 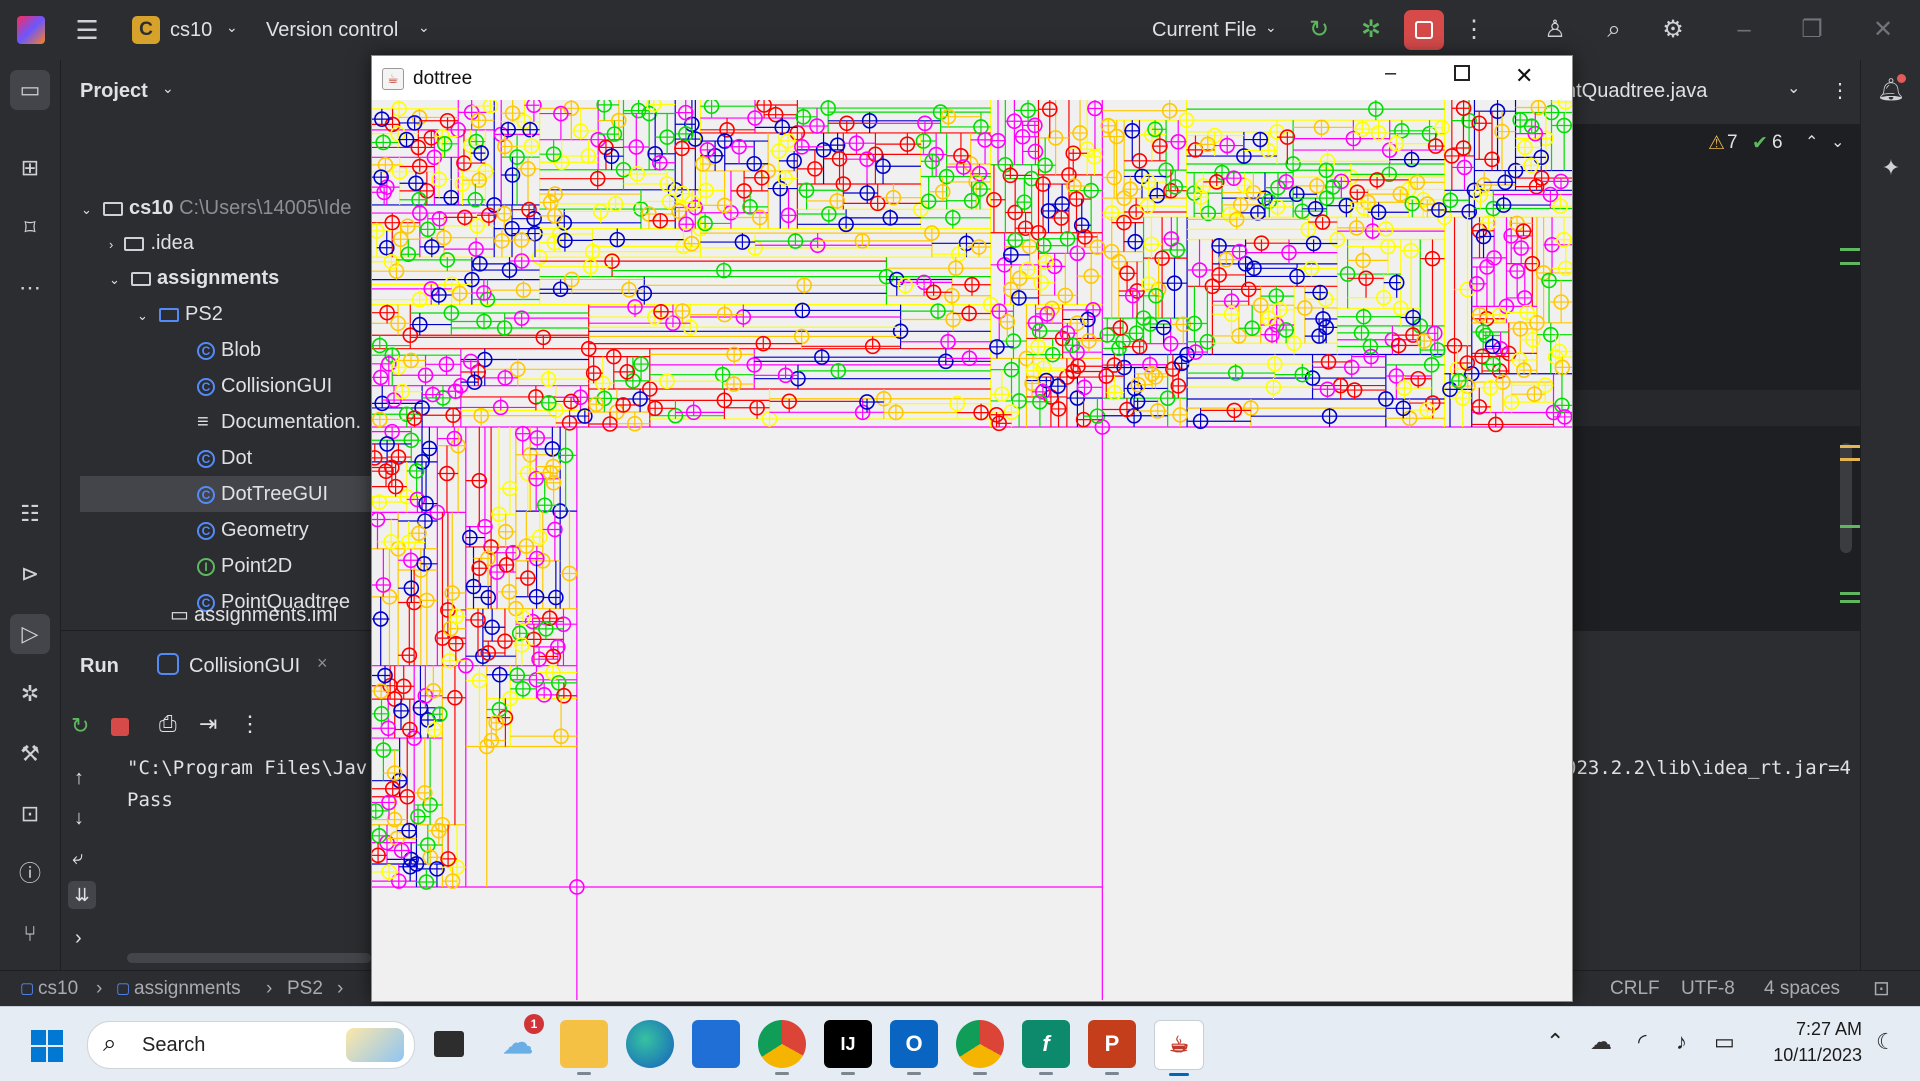 I want to click on maximize-icon, so click(x=1462, y=73).